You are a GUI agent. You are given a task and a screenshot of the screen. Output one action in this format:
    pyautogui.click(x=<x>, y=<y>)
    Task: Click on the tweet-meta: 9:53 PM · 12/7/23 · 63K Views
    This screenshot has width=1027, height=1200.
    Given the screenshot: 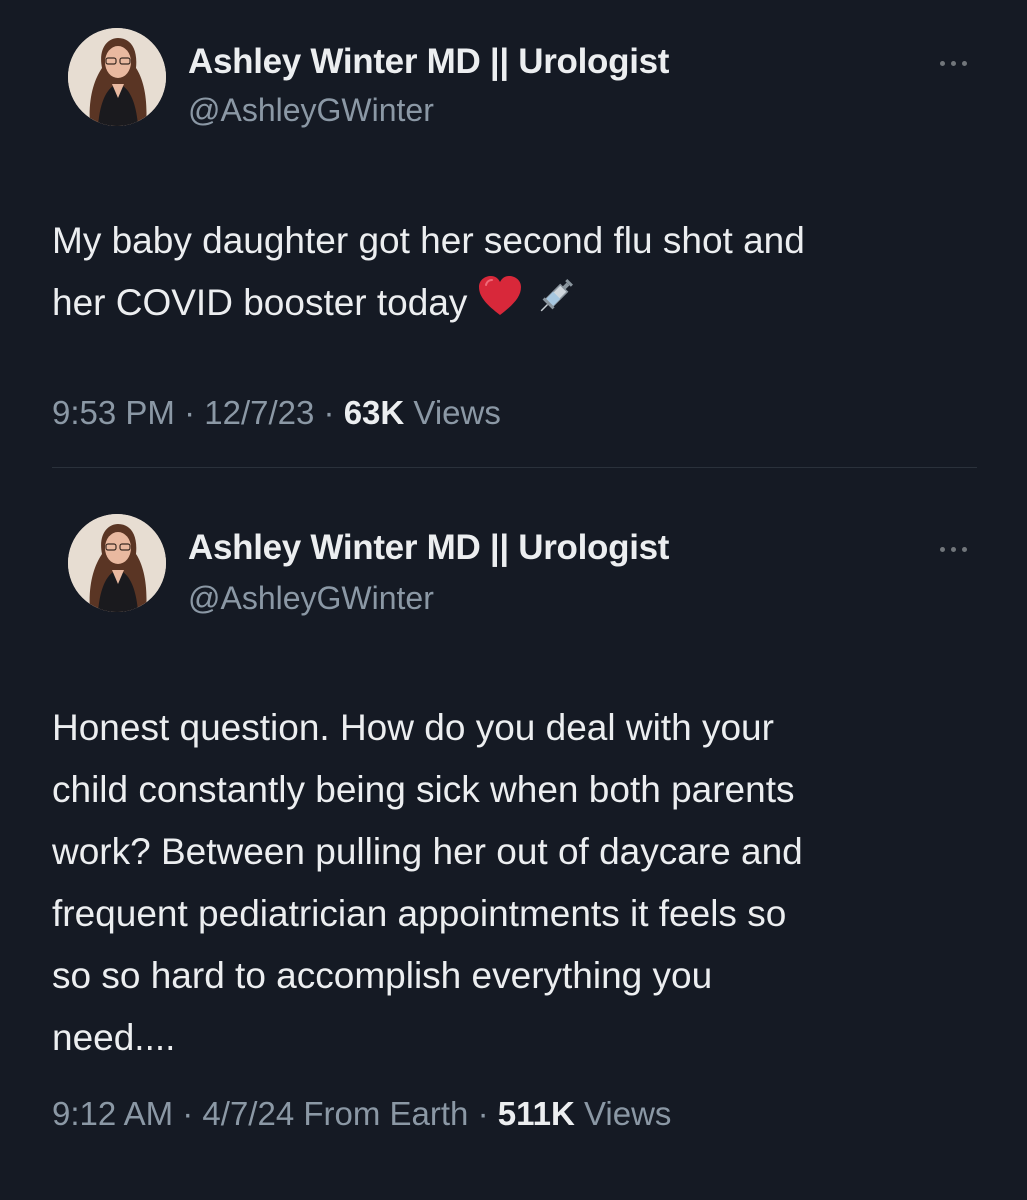 What is the action you would take?
    pyautogui.click(x=276, y=413)
    